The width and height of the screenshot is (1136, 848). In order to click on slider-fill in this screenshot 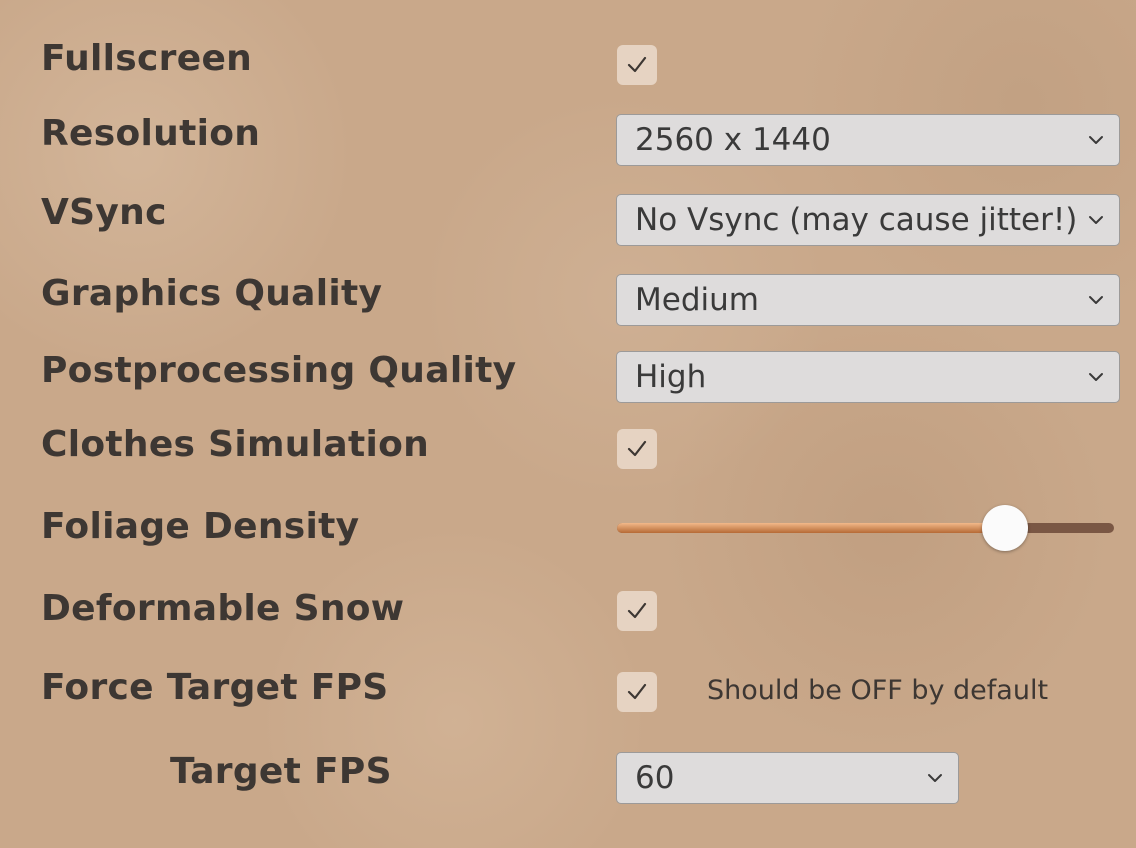, I will do `click(811, 528)`.